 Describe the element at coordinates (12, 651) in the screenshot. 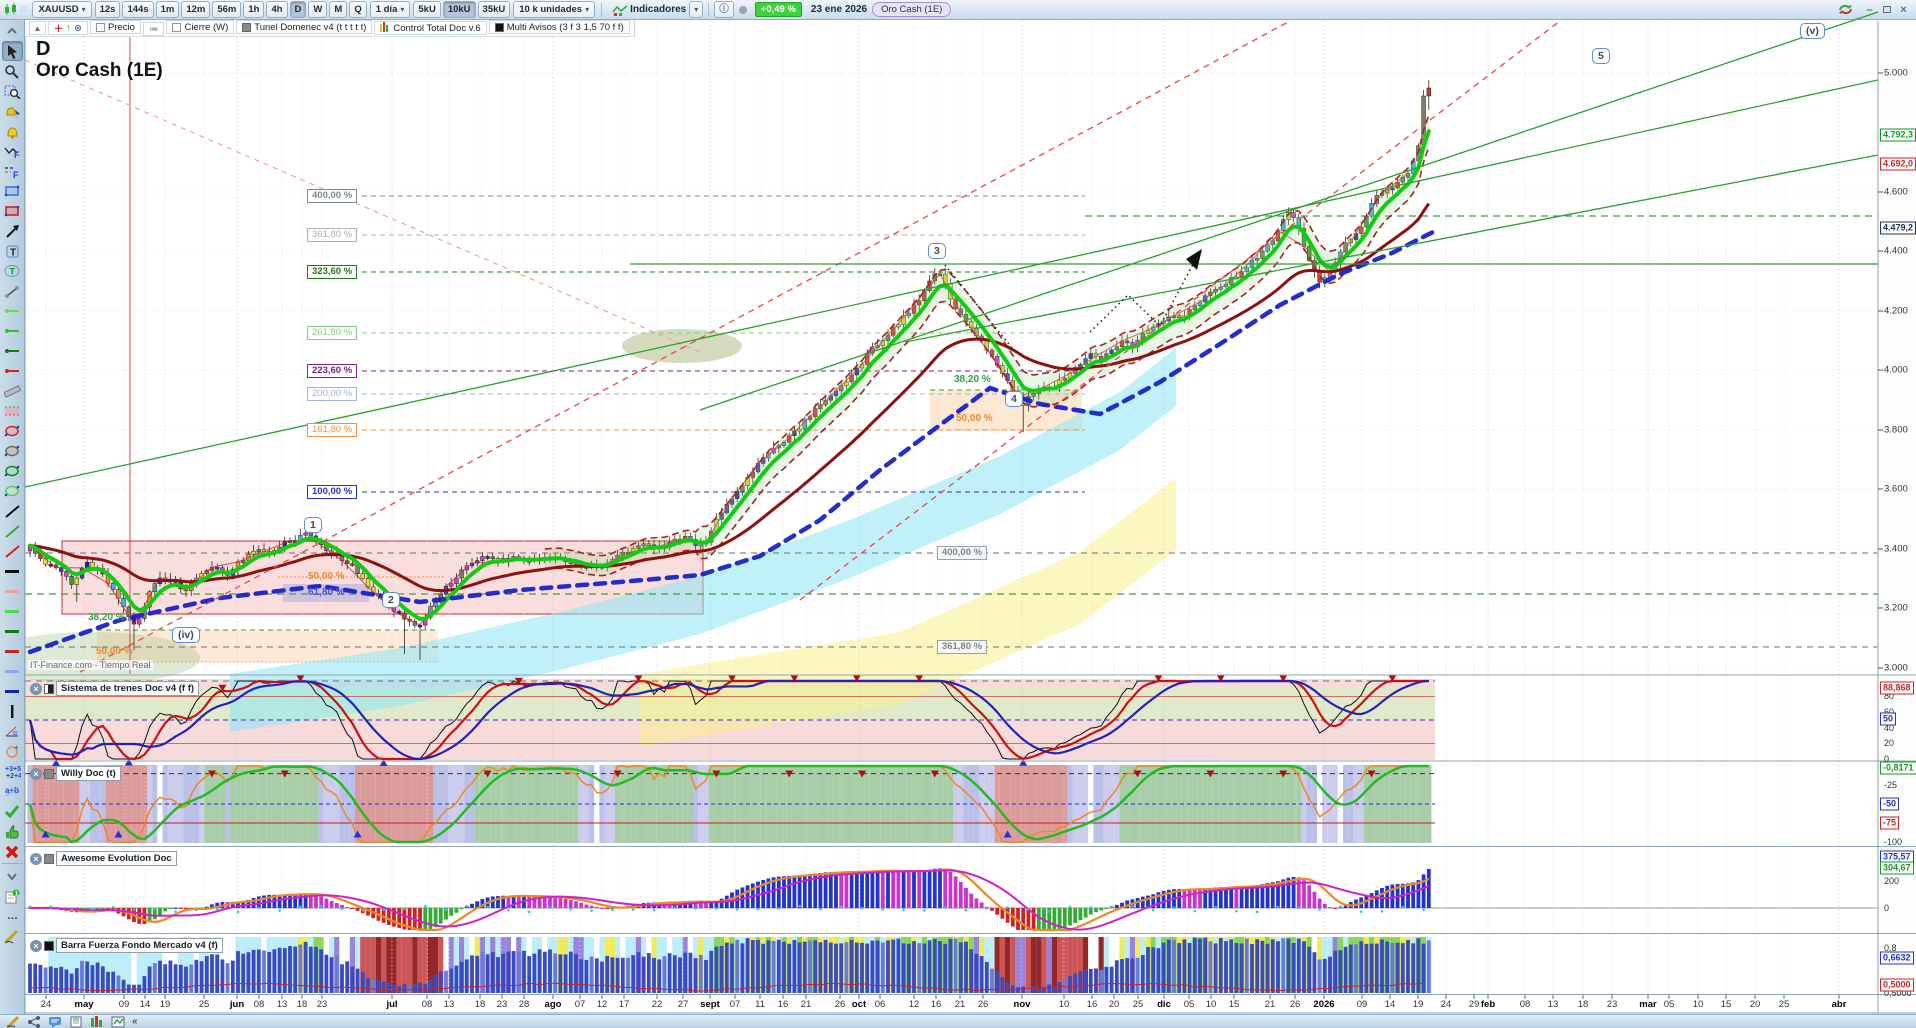

I see `hline-red-tool` at that location.